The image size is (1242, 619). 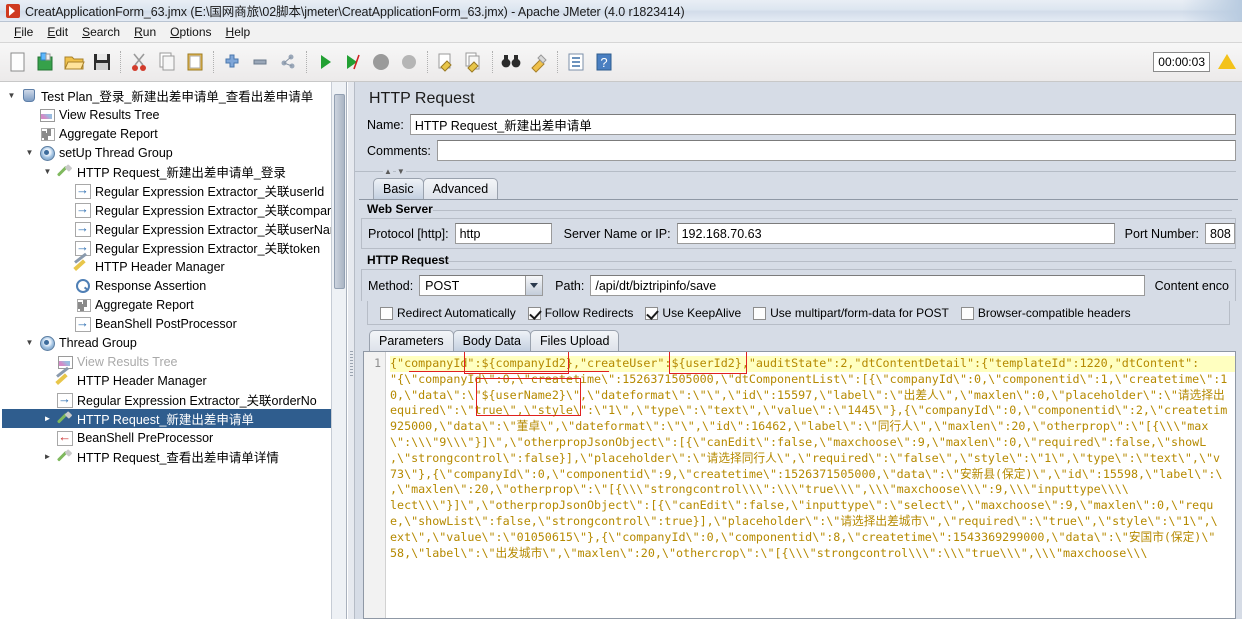 I want to click on tree-node: ▼ HTTP Request_新建出差申请单_登录, so click(x=174, y=171).